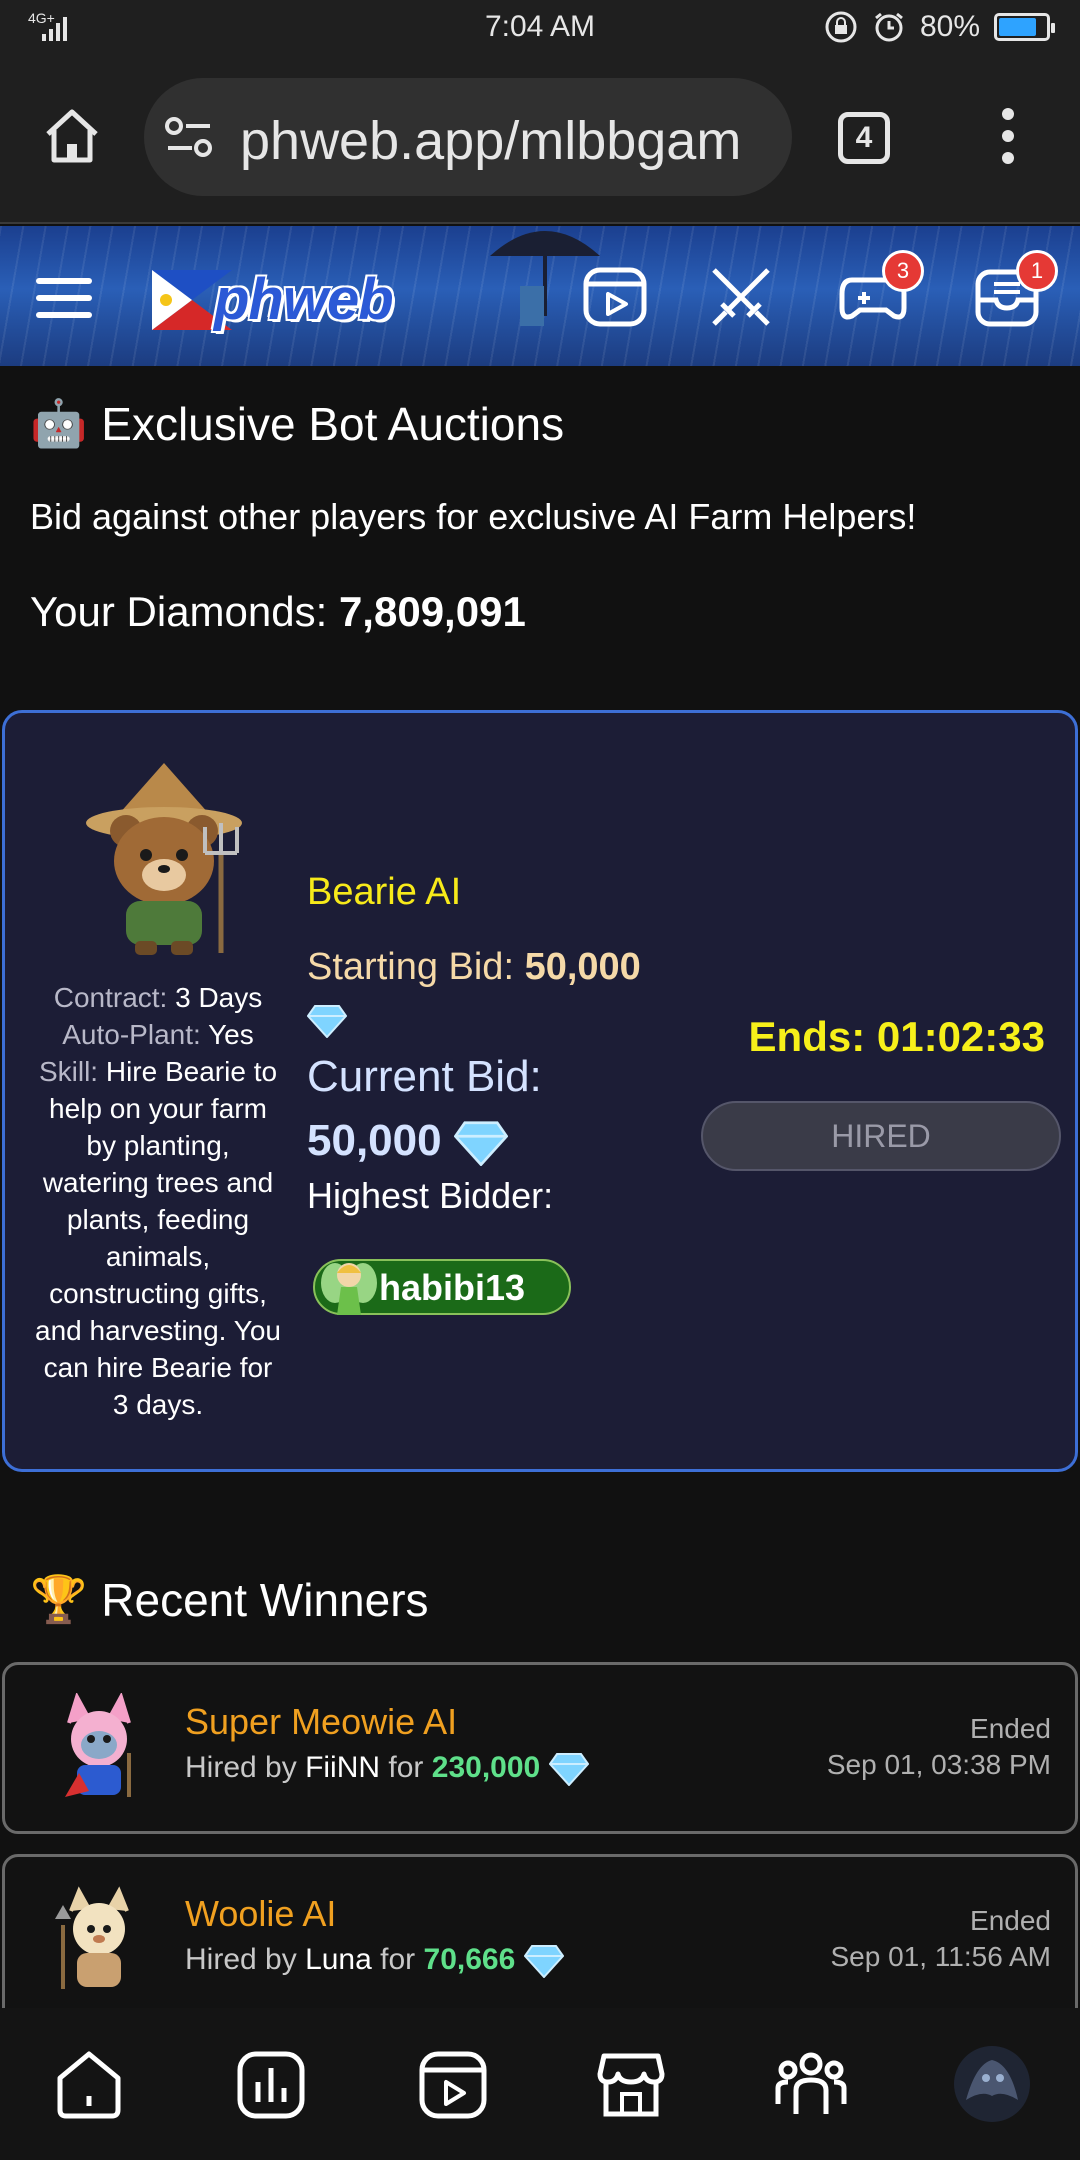 This screenshot has height=2160, width=1080. What do you see at coordinates (338, 1959) in the screenshot?
I see `winner-user: Luna` at bounding box center [338, 1959].